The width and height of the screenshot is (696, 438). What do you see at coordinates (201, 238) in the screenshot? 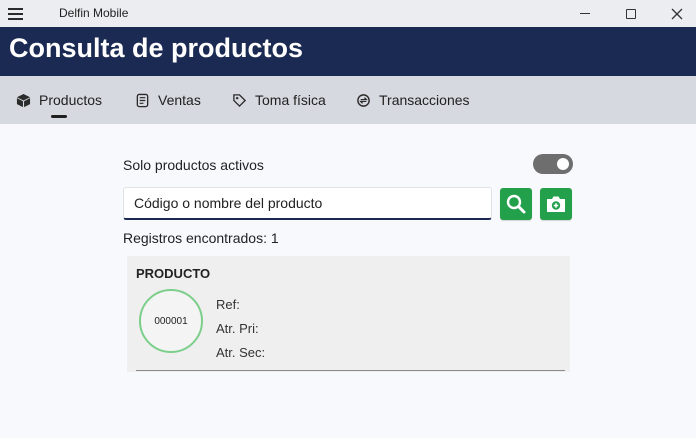
I see `records-found-count: Registros encontrados: 1` at bounding box center [201, 238].